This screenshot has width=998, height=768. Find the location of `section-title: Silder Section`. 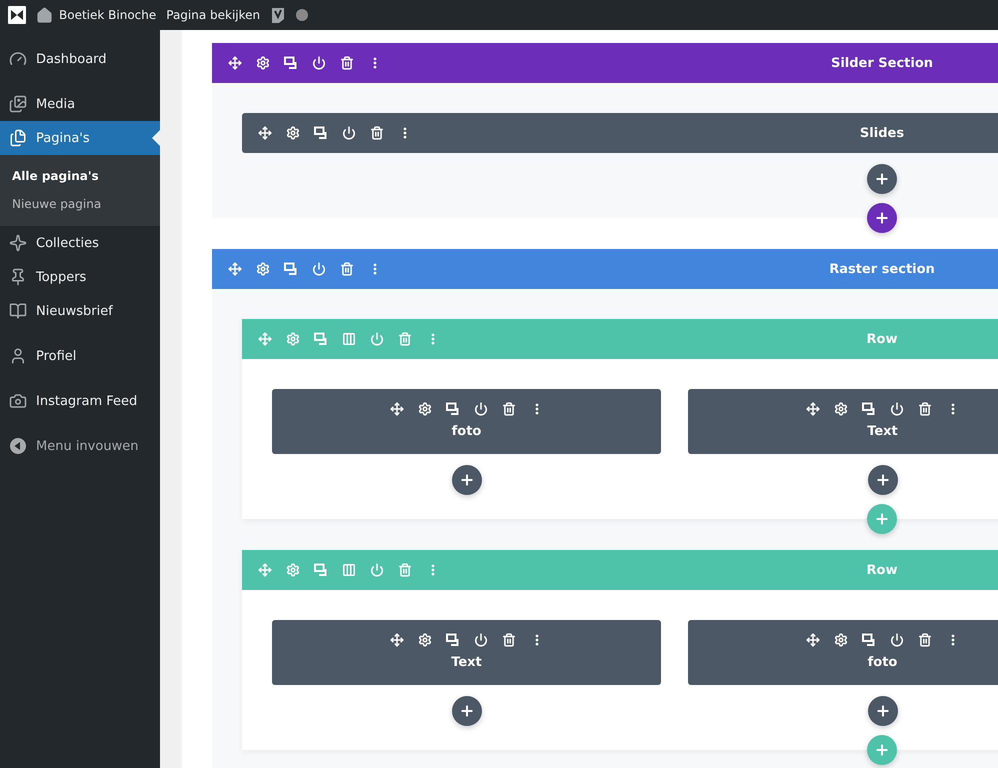

section-title: Silder Section is located at coordinates (882, 63).